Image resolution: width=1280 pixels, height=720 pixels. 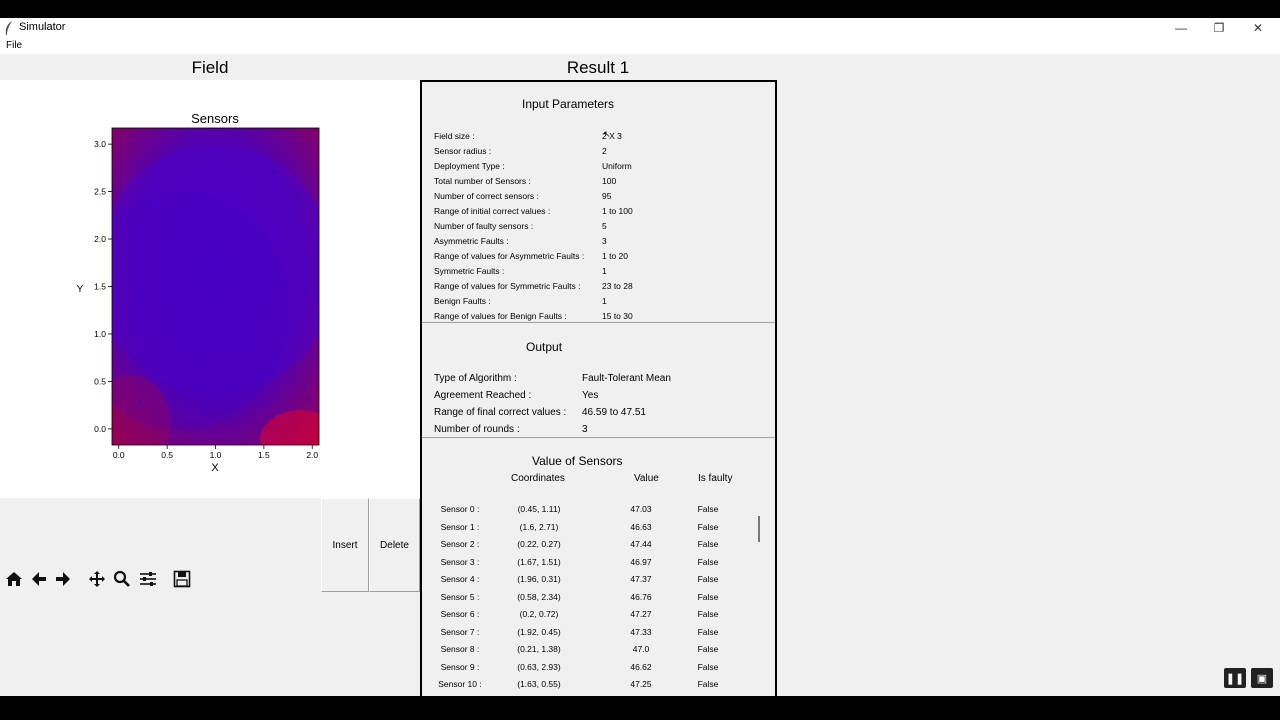 I want to click on param-value: 95, so click(x=607, y=196).